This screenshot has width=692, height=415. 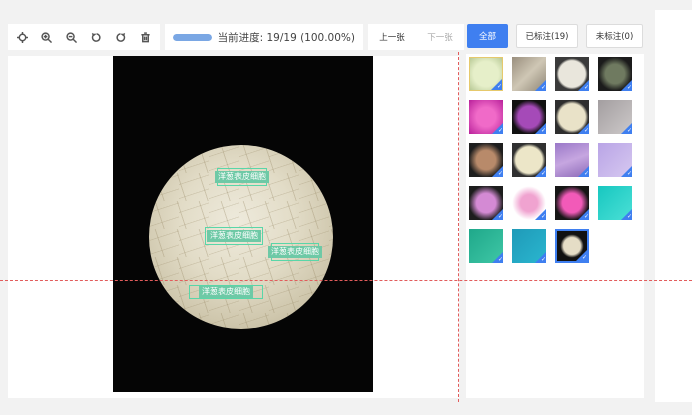 I want to click on filter-all-button: 全部, so click(x=487, y=36).